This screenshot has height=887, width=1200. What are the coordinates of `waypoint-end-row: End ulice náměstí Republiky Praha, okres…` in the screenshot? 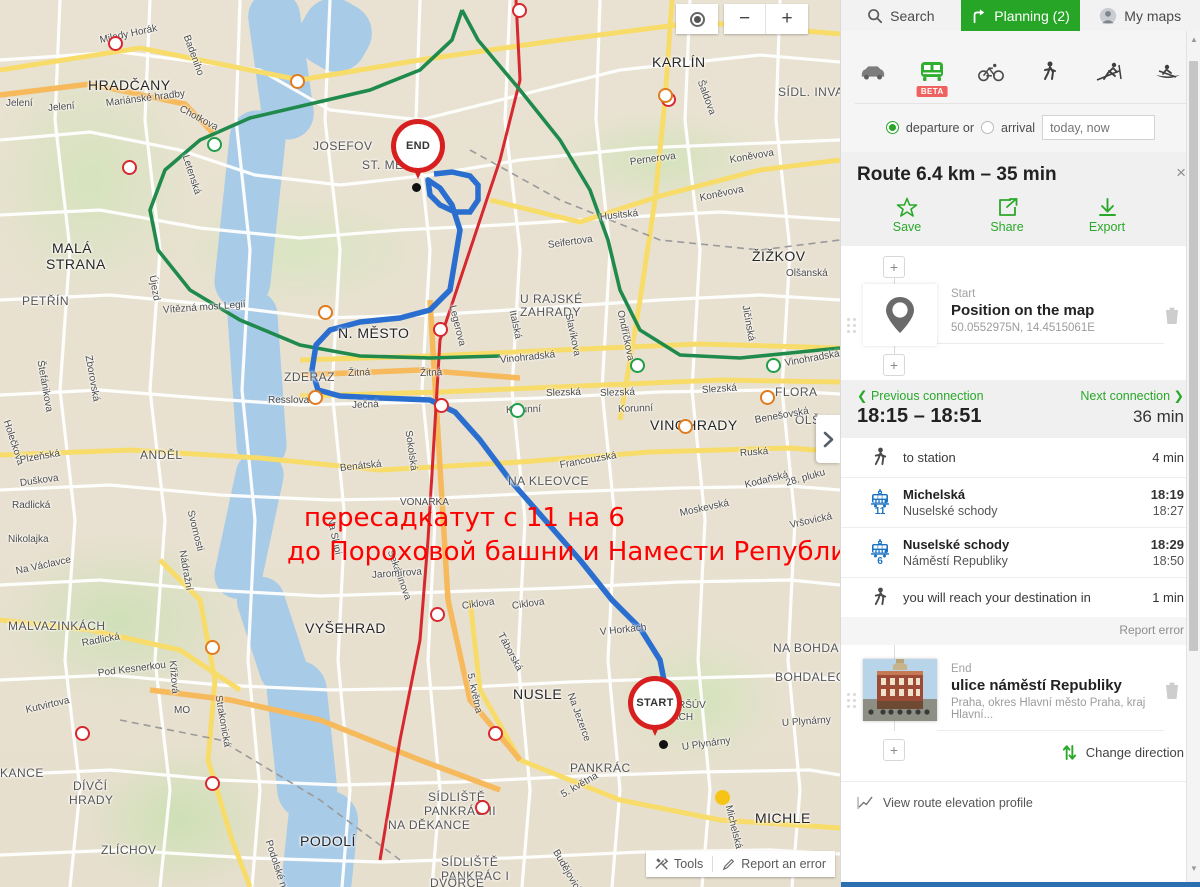 It's located at (1020, 695).